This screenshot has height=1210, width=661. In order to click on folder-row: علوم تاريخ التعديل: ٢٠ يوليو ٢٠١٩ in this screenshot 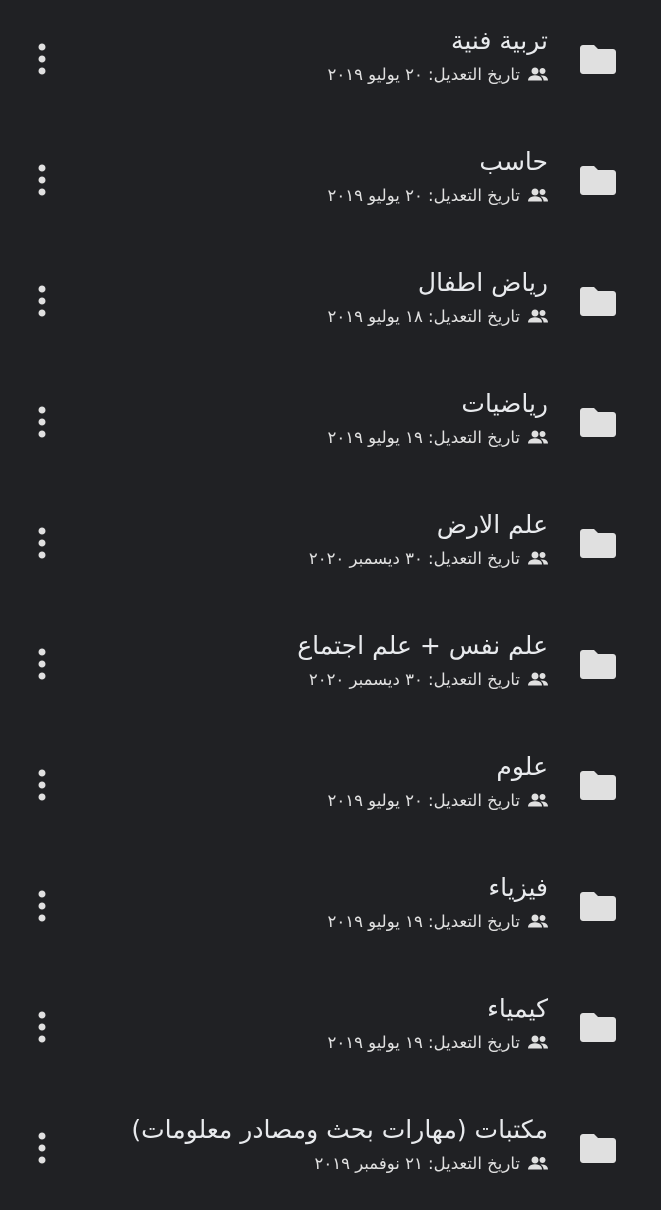, I will do `click(330, 786)`.